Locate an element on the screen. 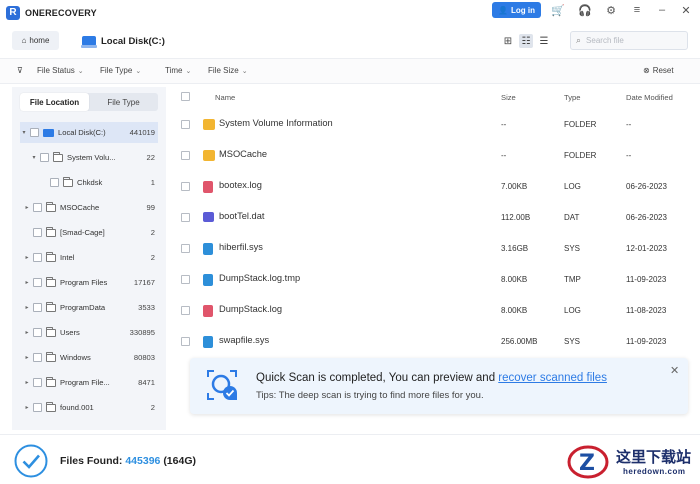 The width and height of the screenshot is (700, 484). app-name: ONERECOVERY is located at coordinates (61, 13).